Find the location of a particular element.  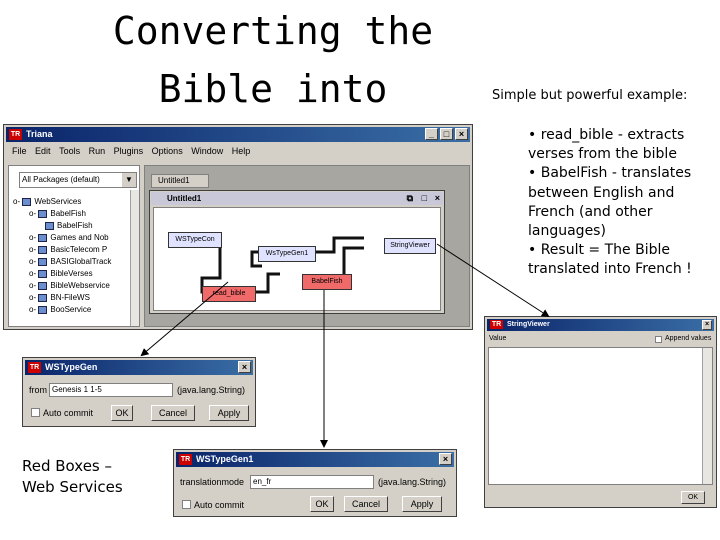

menu-file: File is located at coordinates (19, 151).